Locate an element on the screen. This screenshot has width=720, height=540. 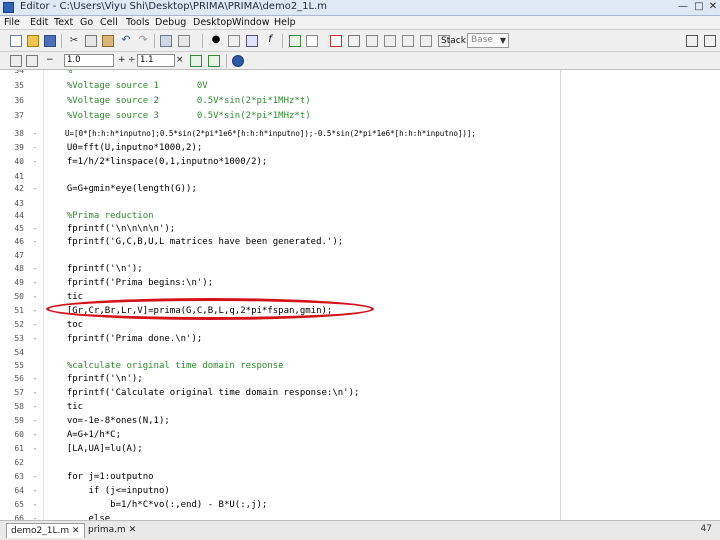
find-icon: ● is located at coordinates (216, 40).